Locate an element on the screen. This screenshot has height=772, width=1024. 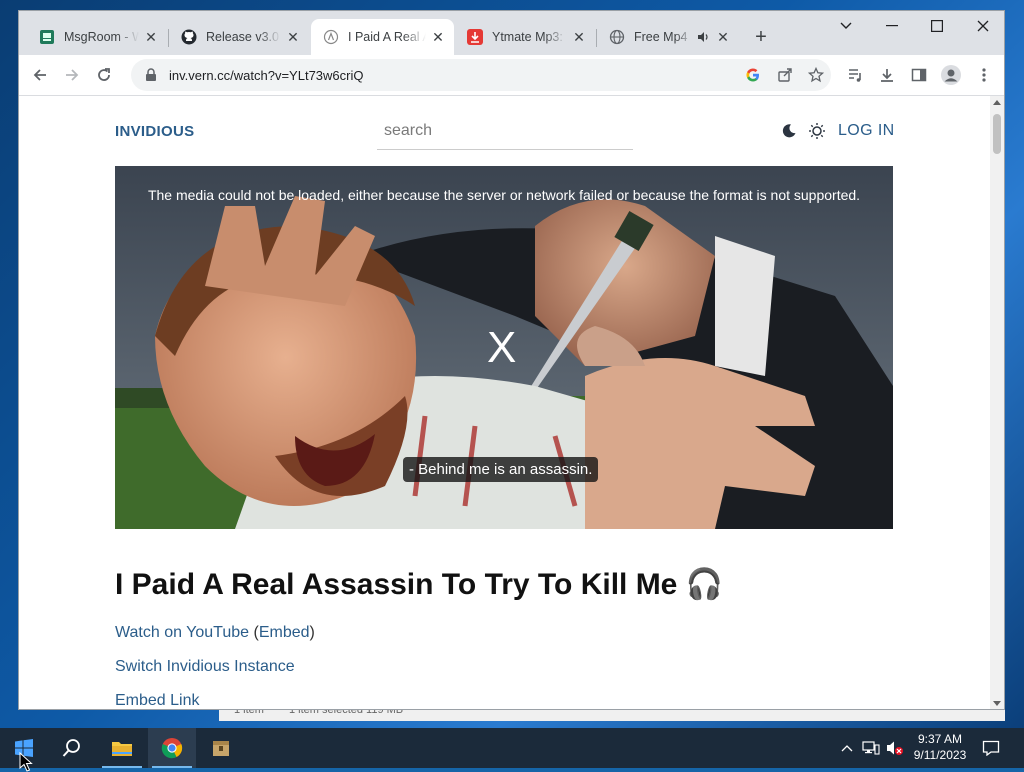
switch-instance-link: Switch Invidious Instance is located at coordinates (205, 667).